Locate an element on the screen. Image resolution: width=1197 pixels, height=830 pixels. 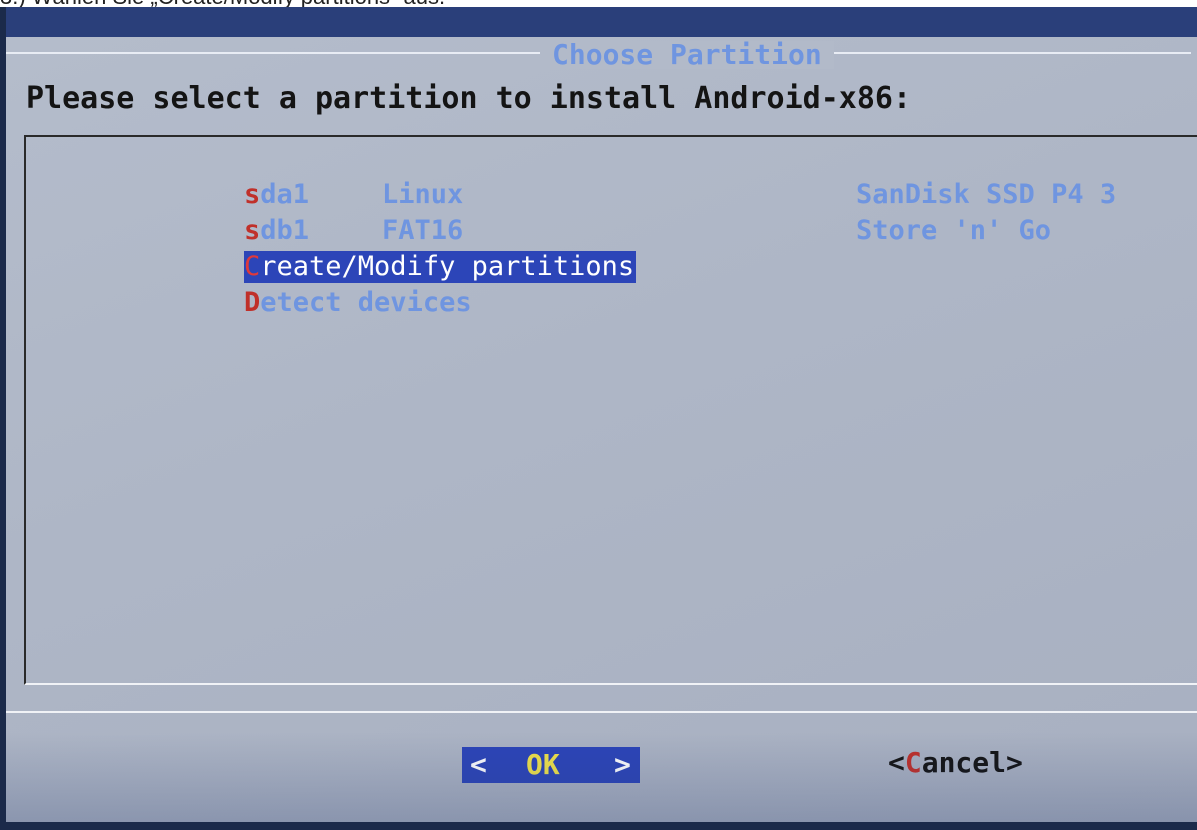
cancel-close-bracket: > is located at coordinates (1014, 762).